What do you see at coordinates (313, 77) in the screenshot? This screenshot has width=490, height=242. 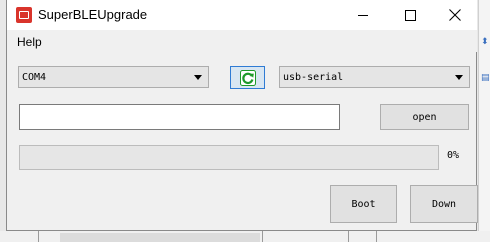 I see `transport-select-value: usb-serial` at bounding box center [313, 77].